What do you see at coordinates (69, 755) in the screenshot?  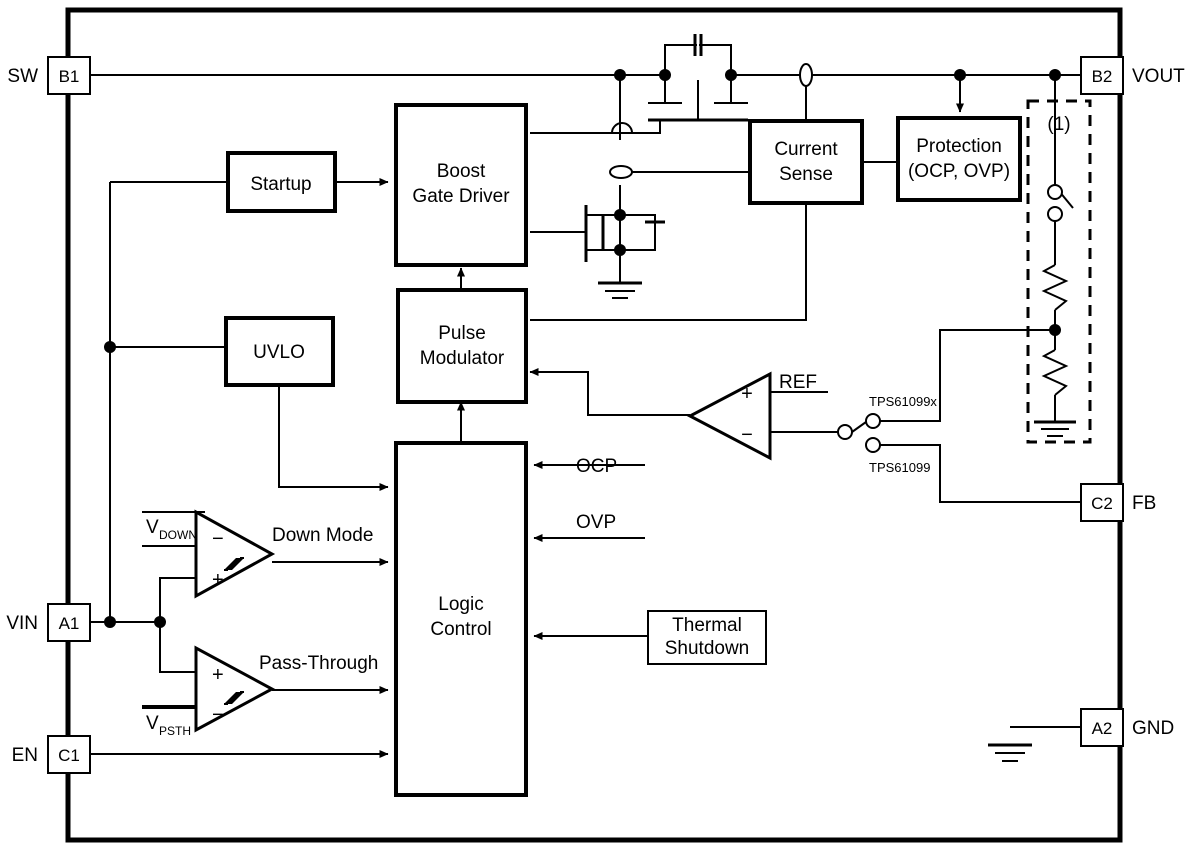 I see `pin-C1-code: C1` at bounding box center [69, 755].